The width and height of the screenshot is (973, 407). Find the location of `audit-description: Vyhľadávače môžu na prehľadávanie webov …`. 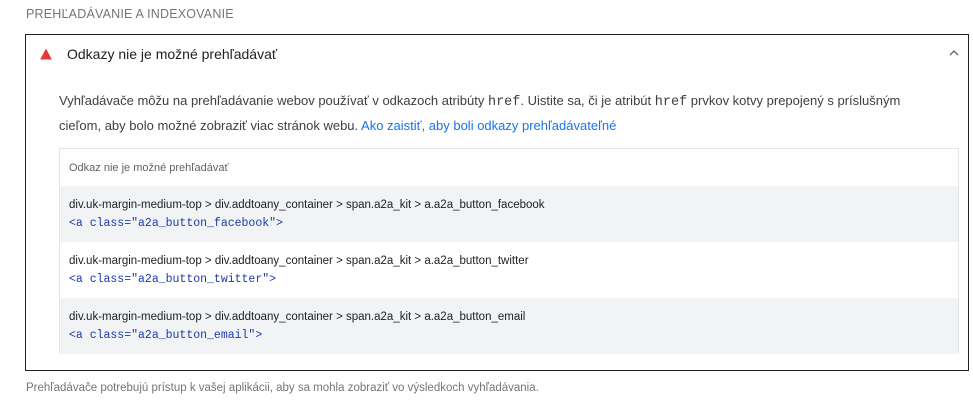

audit-description: Vyhľadávače môžu na prehľadávanie webov … is located at coordinates (484, 113).